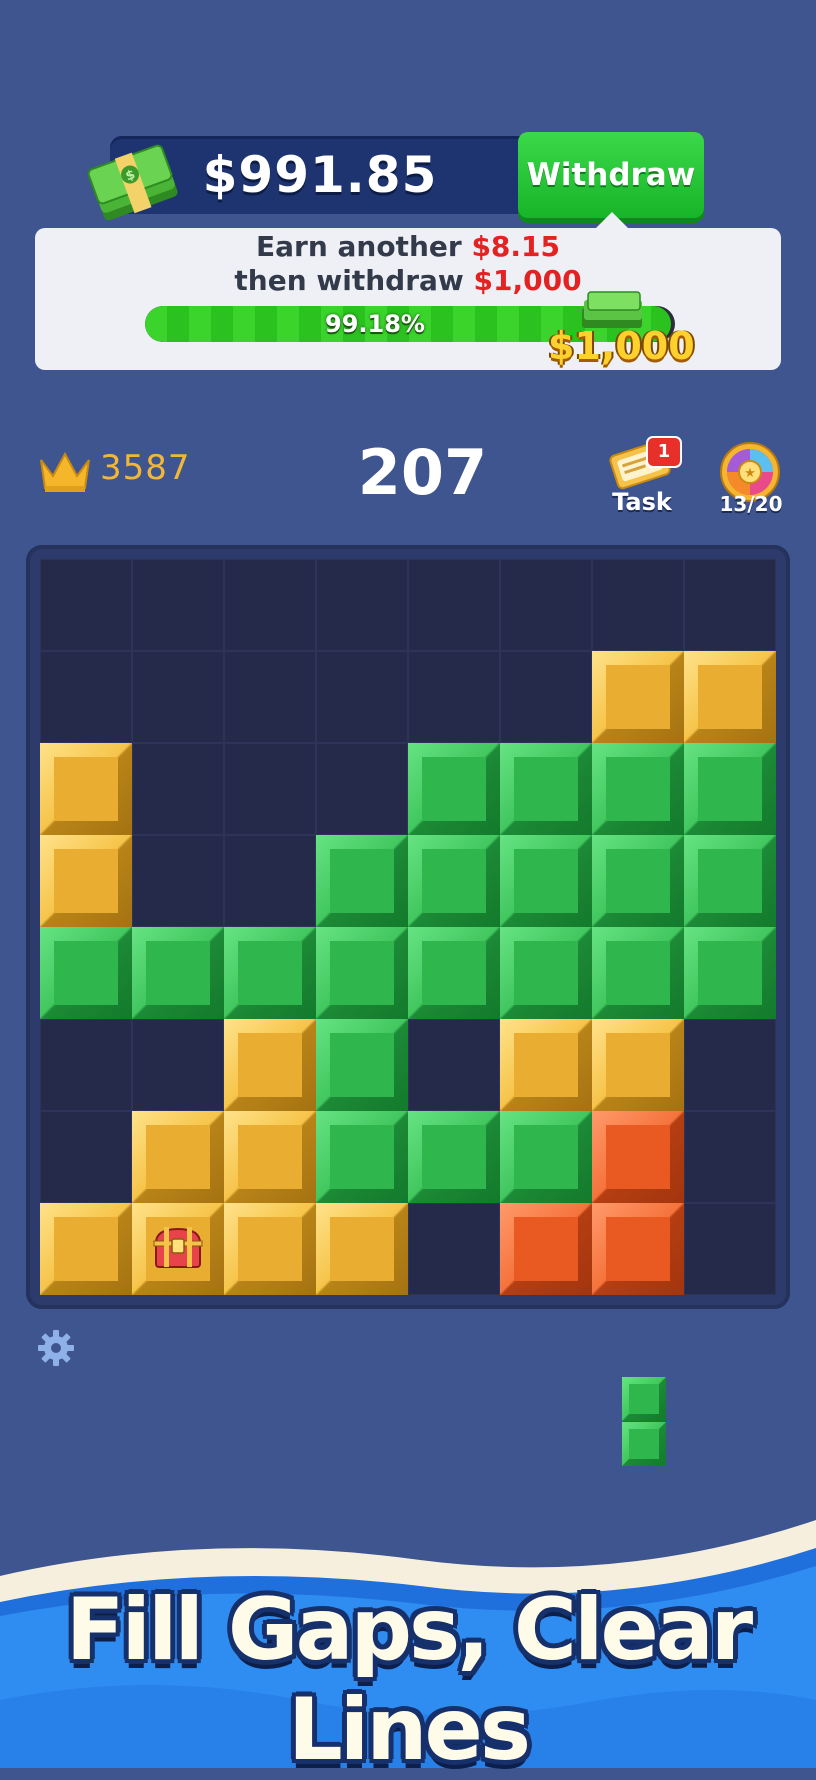 Image resolution: width=816 pixels, height=1780 pixels. Describe the element at coordinates (664, 452) in the screenshot. I see `task-badge: 1` at that location.